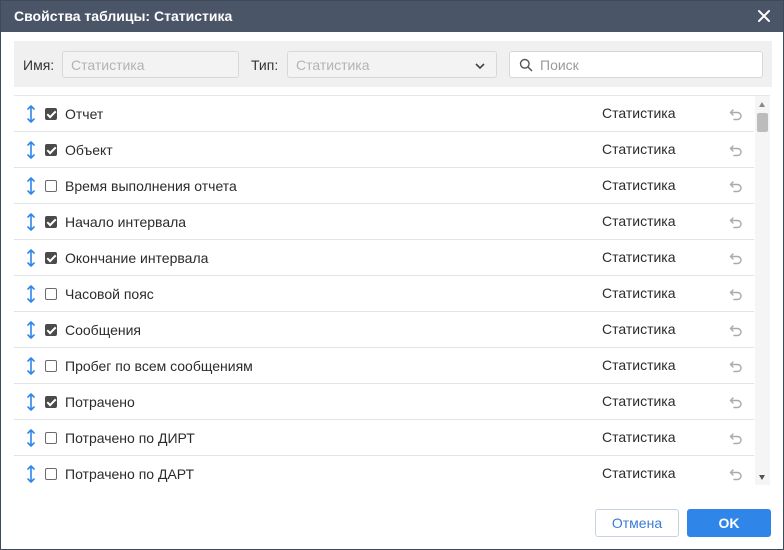 This screenshot has width=784, height=550. What do you see at coordinates (559, 65) in the screenshot?
I see `search-placeholder: Поиск` at bounding box center [559, 65].